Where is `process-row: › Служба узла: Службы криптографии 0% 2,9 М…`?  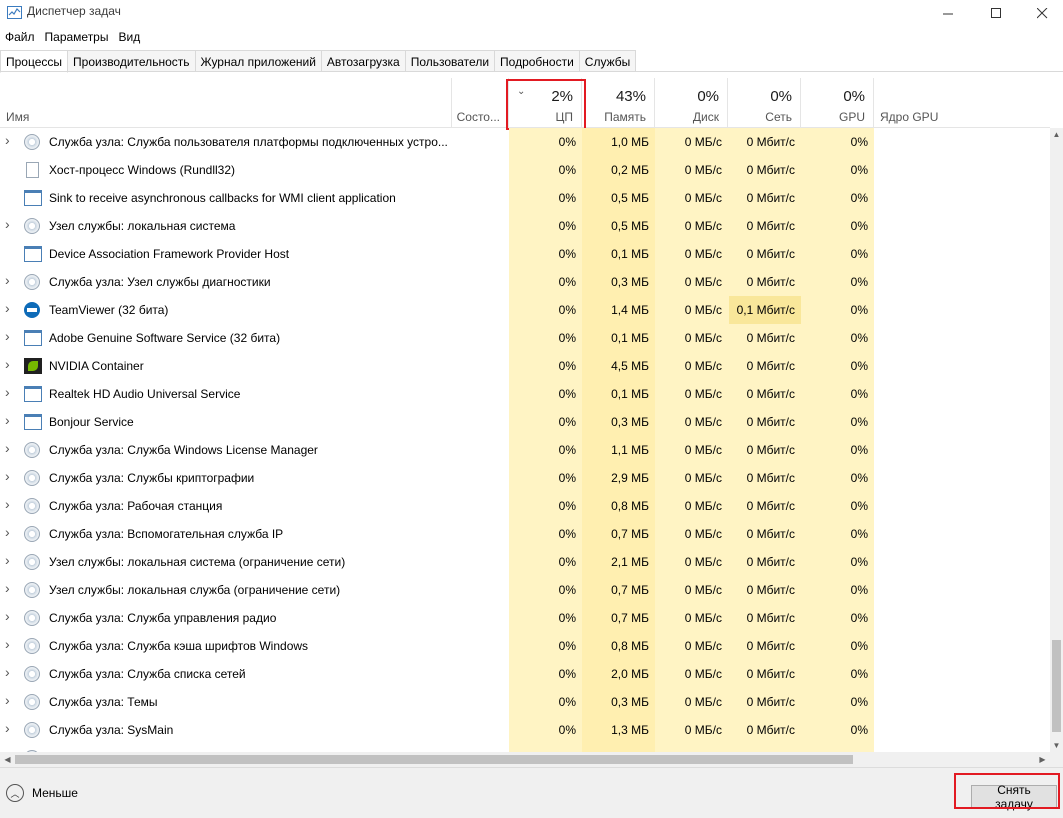 process-row: › Служба узла: Службы криптографии 0% 2,9 М… is located at coordinates (525, 478).